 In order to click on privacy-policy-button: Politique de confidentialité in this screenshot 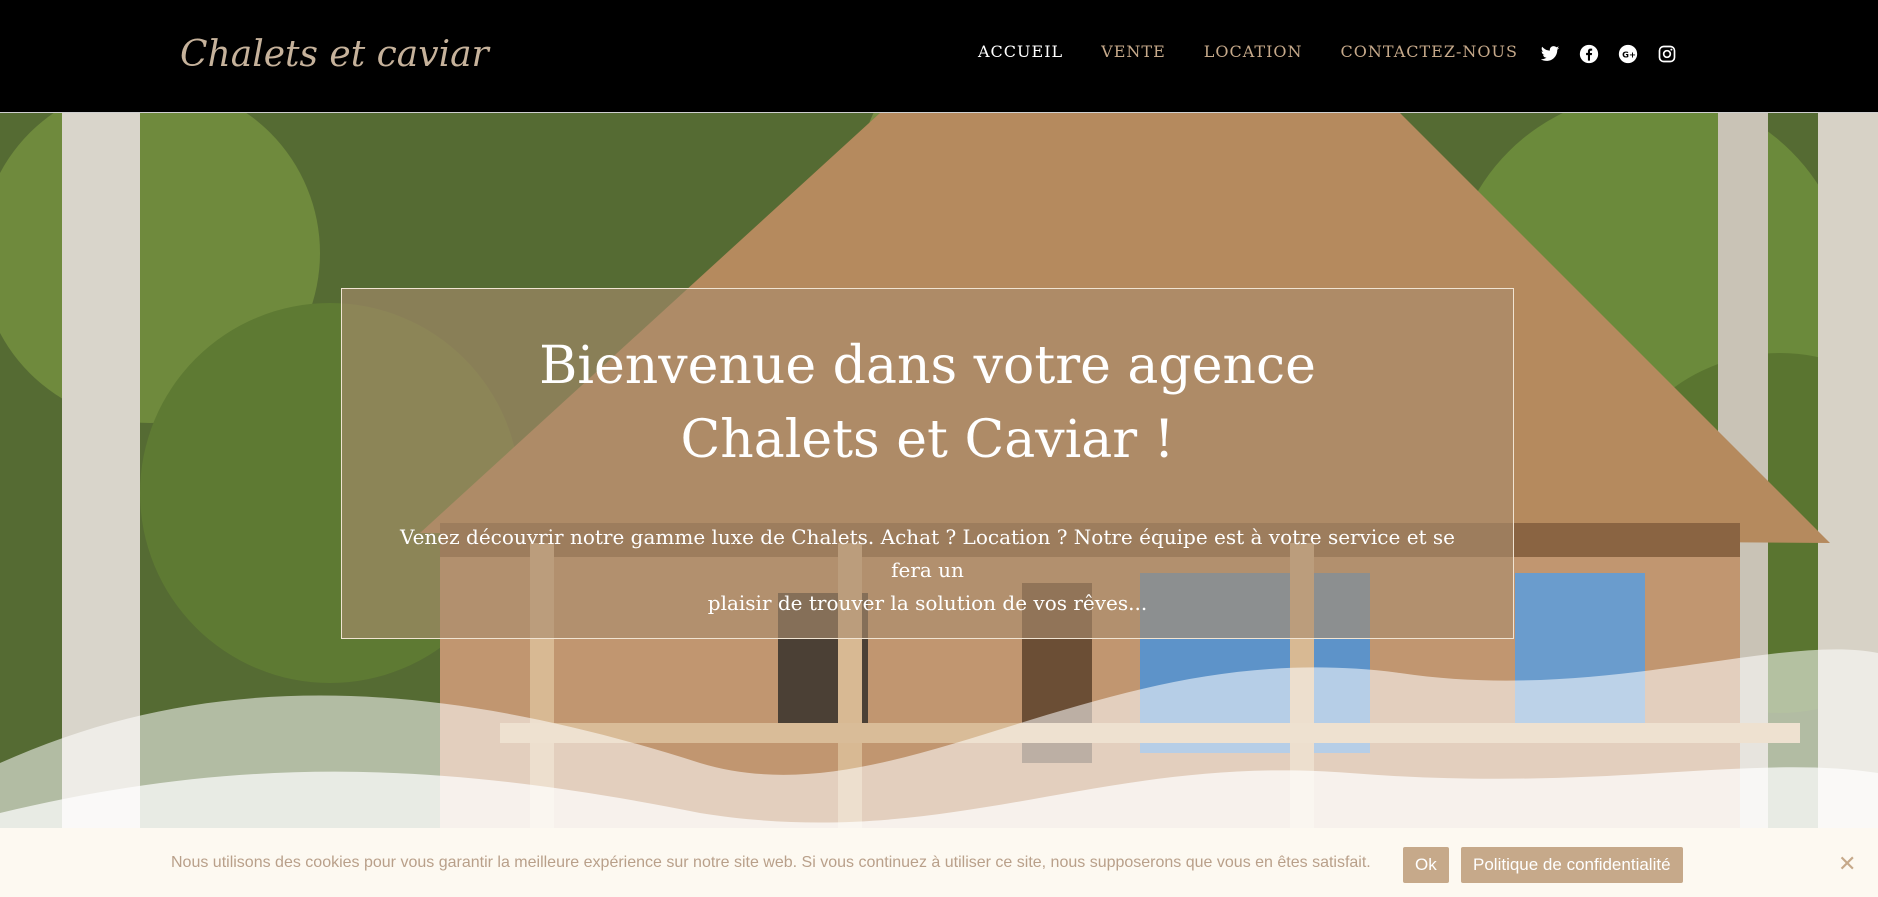, I will do `click(1572, 865)`.